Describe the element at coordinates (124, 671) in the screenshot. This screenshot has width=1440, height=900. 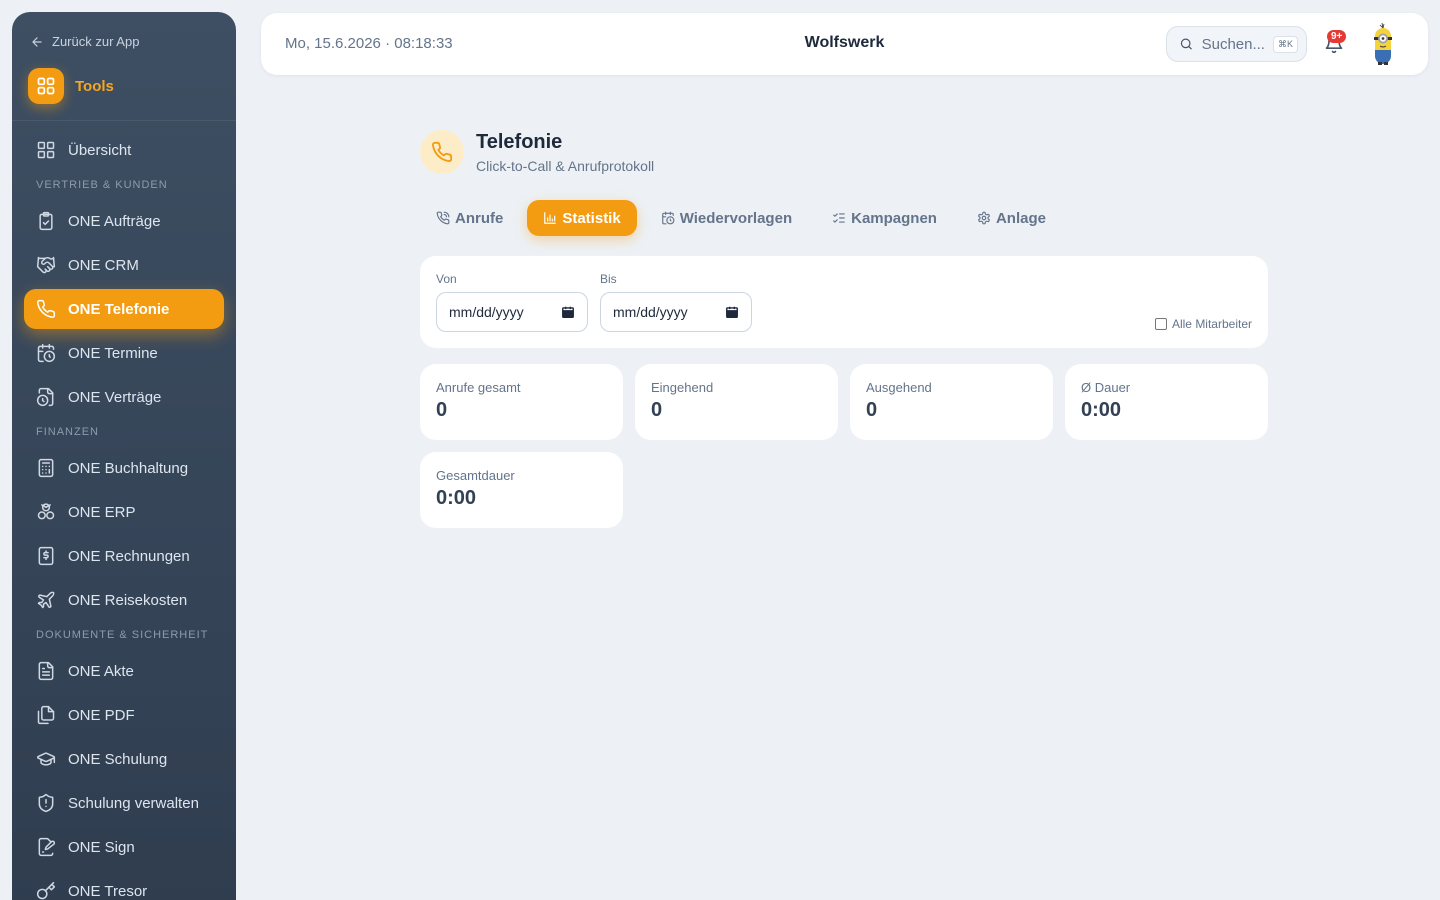
I see `sidebar-item-one-akte: ONE Akte` at that location.